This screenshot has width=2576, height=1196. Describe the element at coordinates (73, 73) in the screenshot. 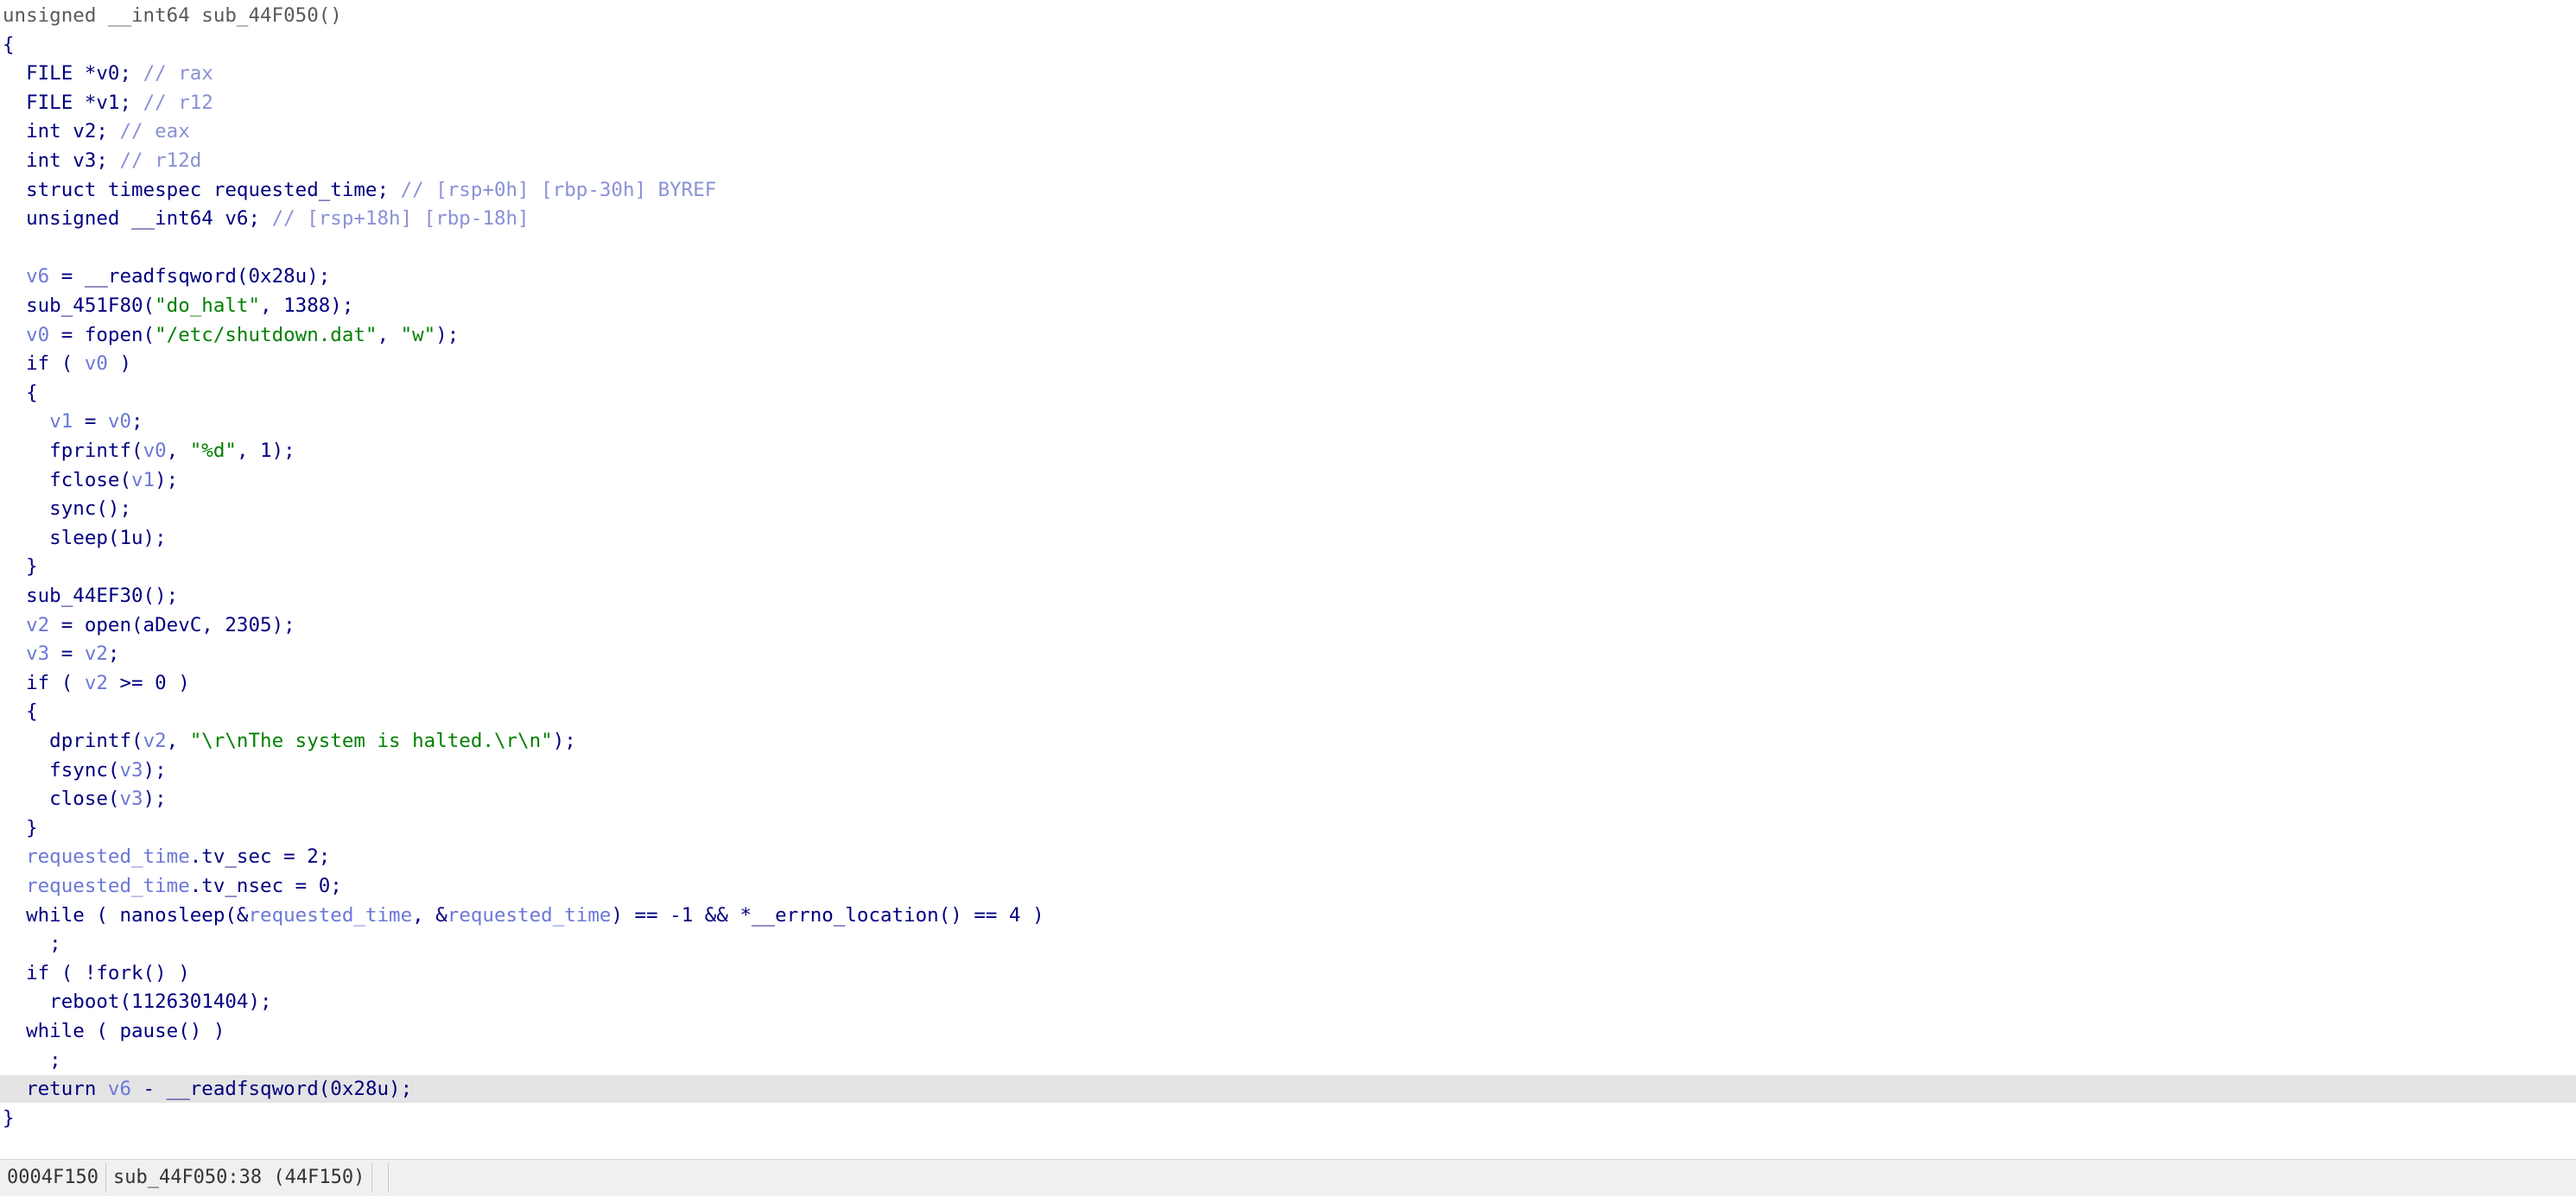

I see `code-token: FILE *v0;` at that location.